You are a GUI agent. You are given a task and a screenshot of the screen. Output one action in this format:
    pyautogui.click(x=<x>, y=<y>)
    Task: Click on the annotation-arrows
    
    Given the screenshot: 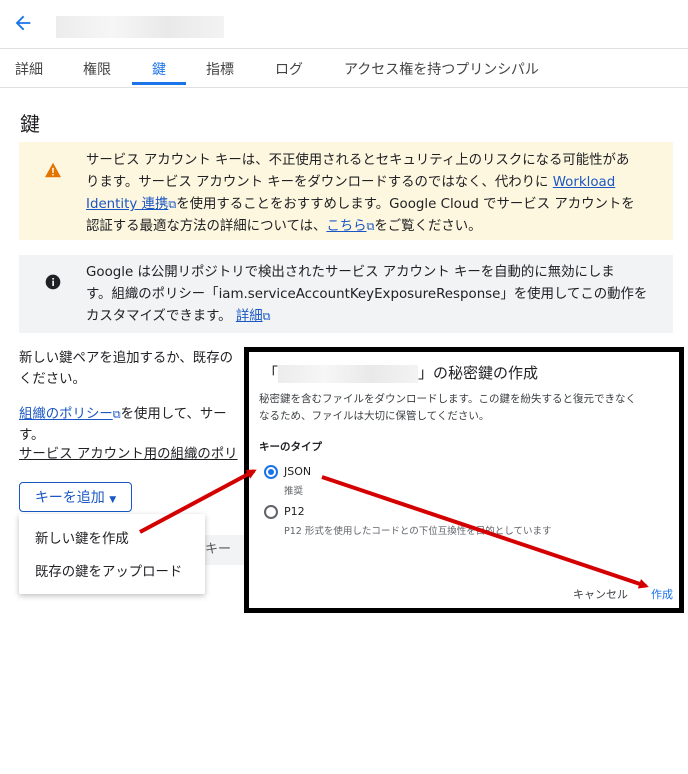 What is the action you would take?
    pyautogui.click(x=394, y=529)
    